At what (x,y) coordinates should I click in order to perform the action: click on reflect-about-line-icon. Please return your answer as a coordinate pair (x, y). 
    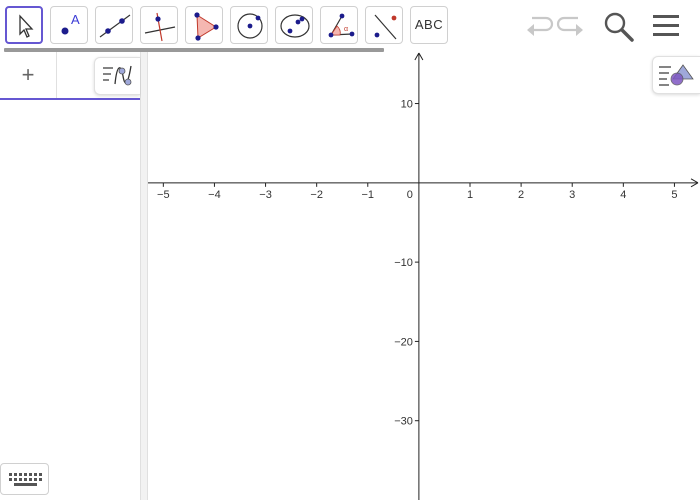
    Looking at the image, I should click on (385, 27).